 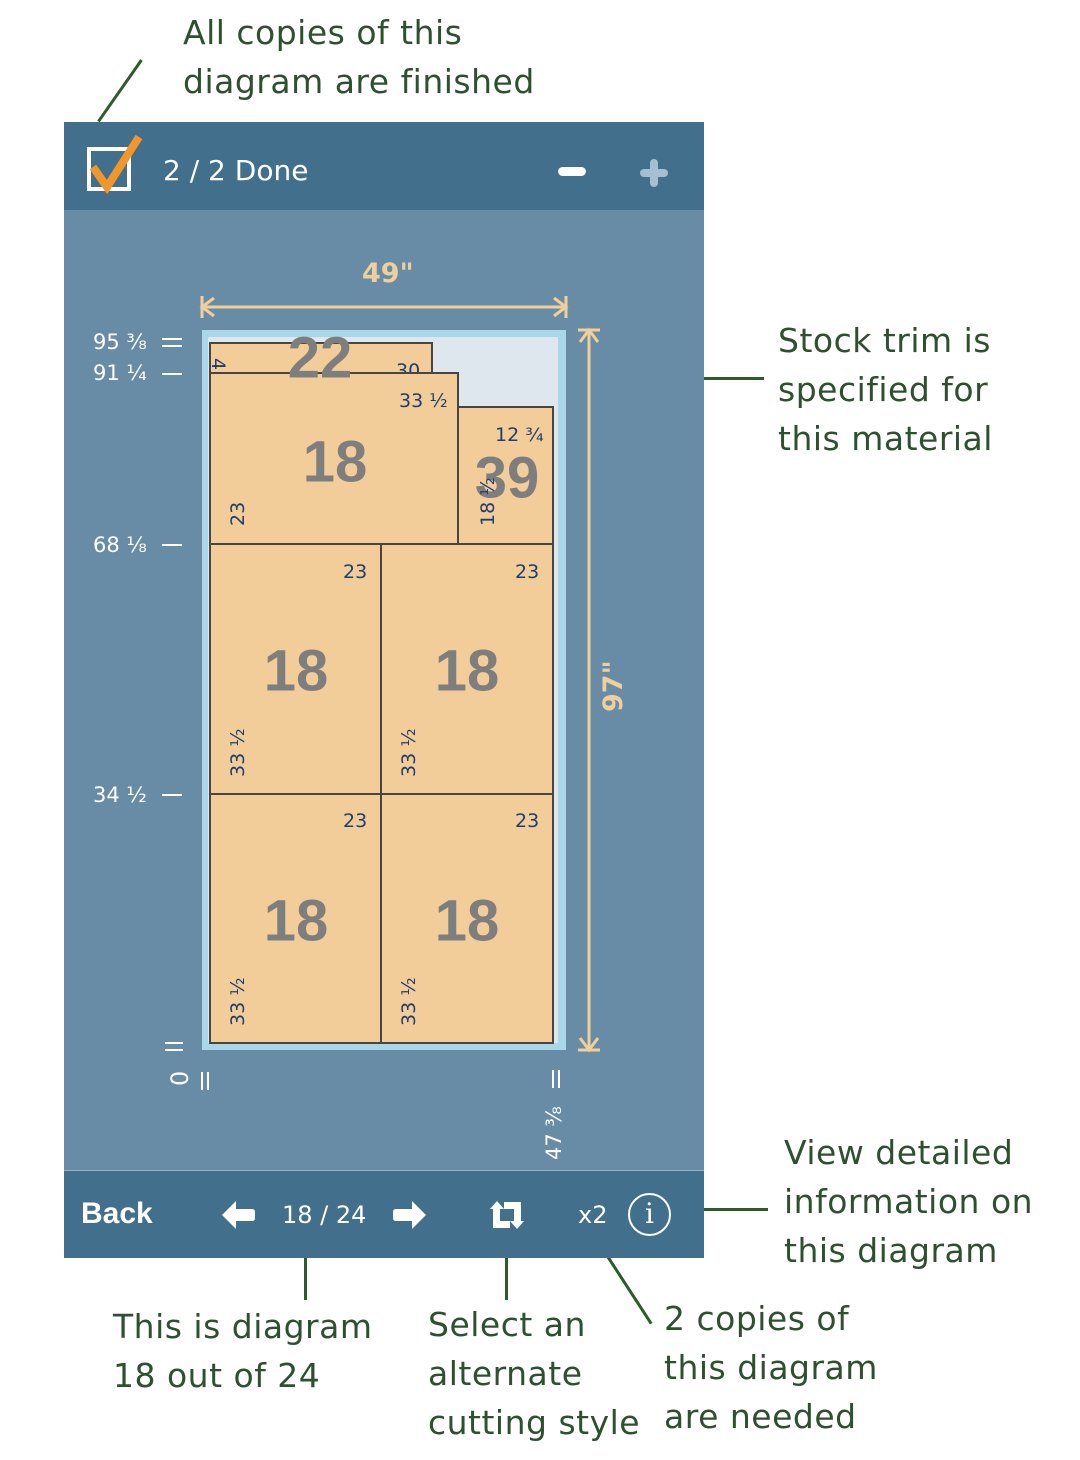 What do you see at coordinates (613, 686) in the screenshot?
I see `height-label: 97"` at bounding box center [613, 686].